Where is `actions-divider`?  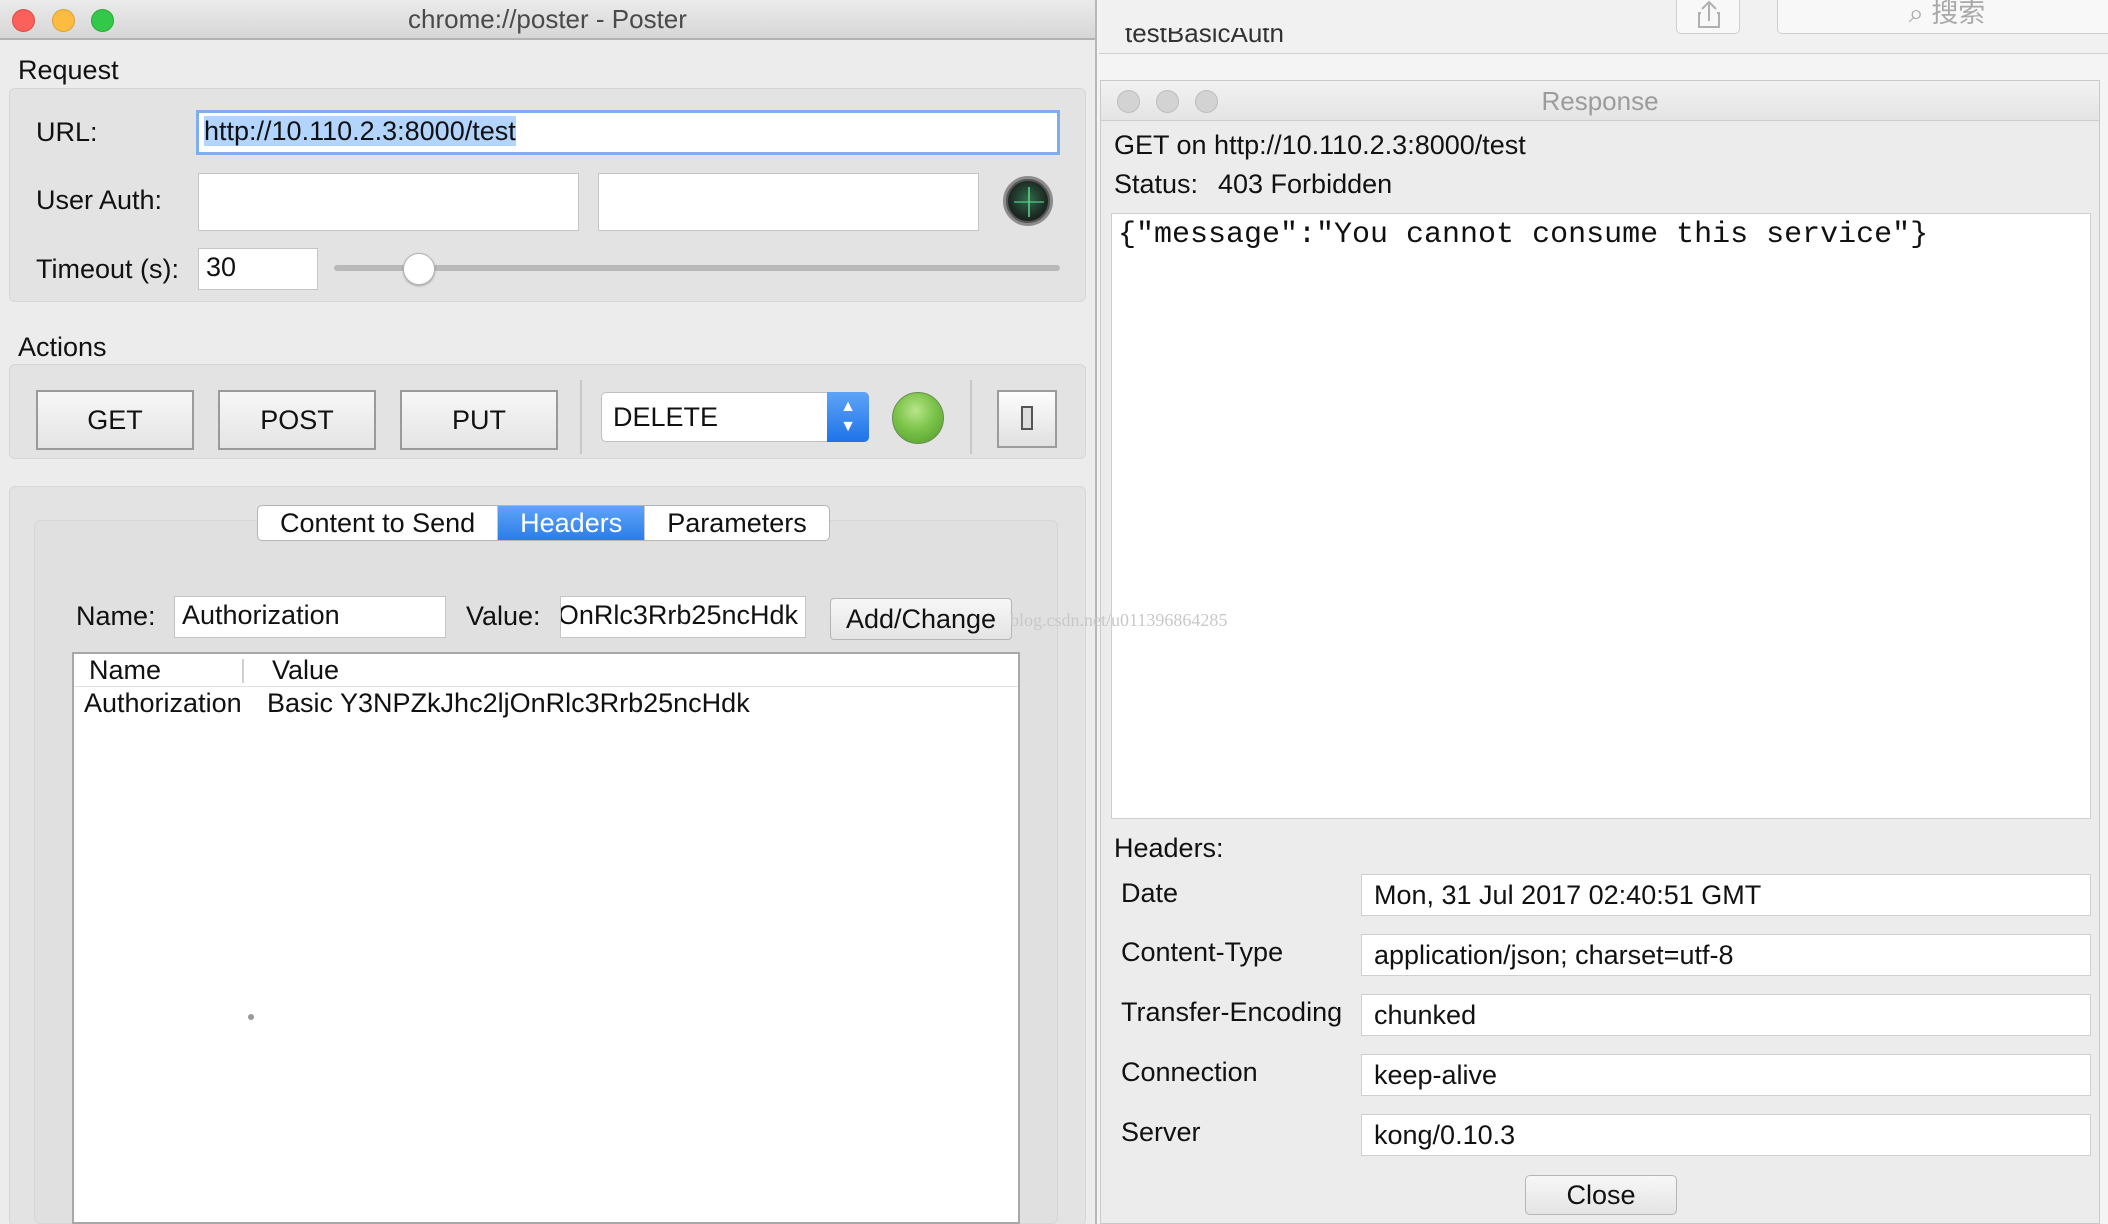 actions-divider is located at coordinates (581, 417).